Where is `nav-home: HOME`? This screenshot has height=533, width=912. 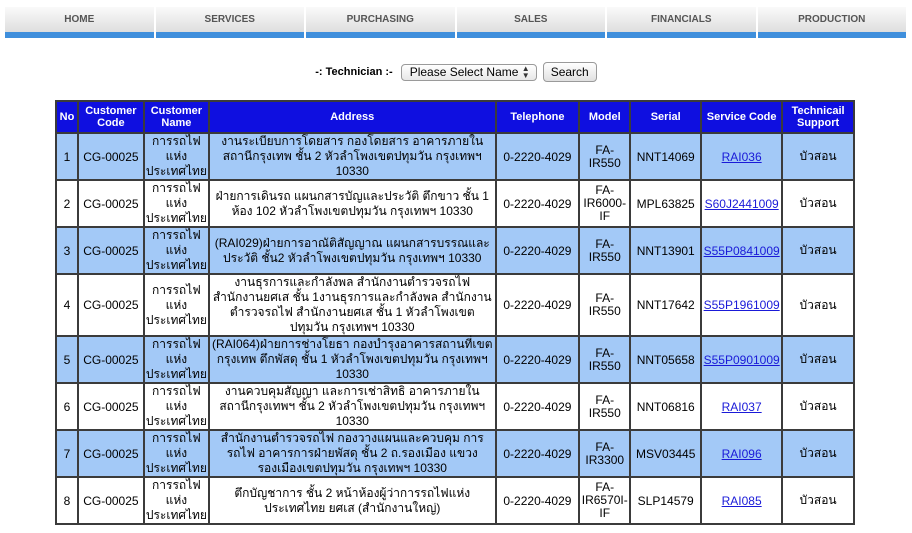
nav-home: HOME is located at coordinates (79, 22).